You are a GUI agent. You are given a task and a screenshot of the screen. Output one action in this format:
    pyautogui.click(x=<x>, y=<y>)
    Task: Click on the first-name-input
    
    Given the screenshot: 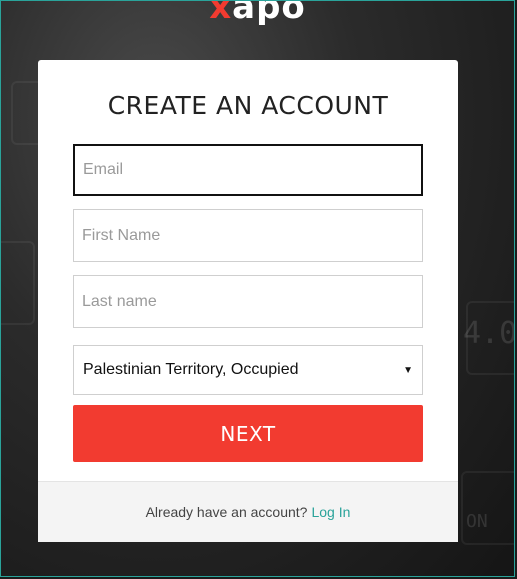 What is the action you would take?
    pyautogui.click(x=248, y=235)
    